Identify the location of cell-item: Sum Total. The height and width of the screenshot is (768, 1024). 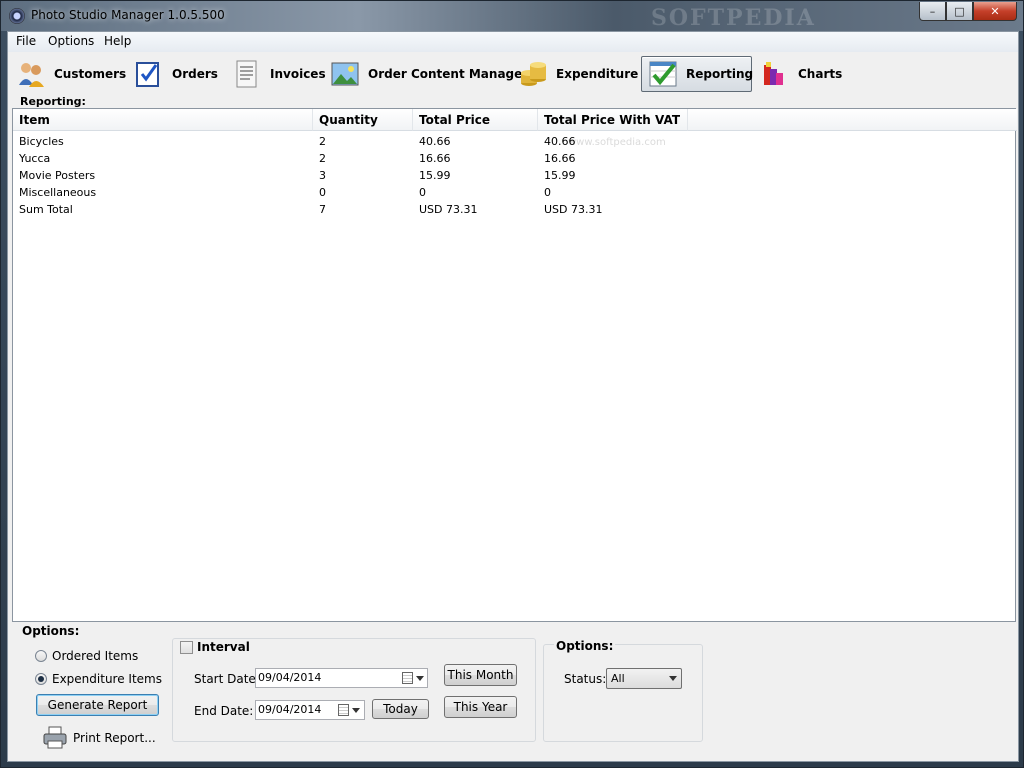
(46, 209).